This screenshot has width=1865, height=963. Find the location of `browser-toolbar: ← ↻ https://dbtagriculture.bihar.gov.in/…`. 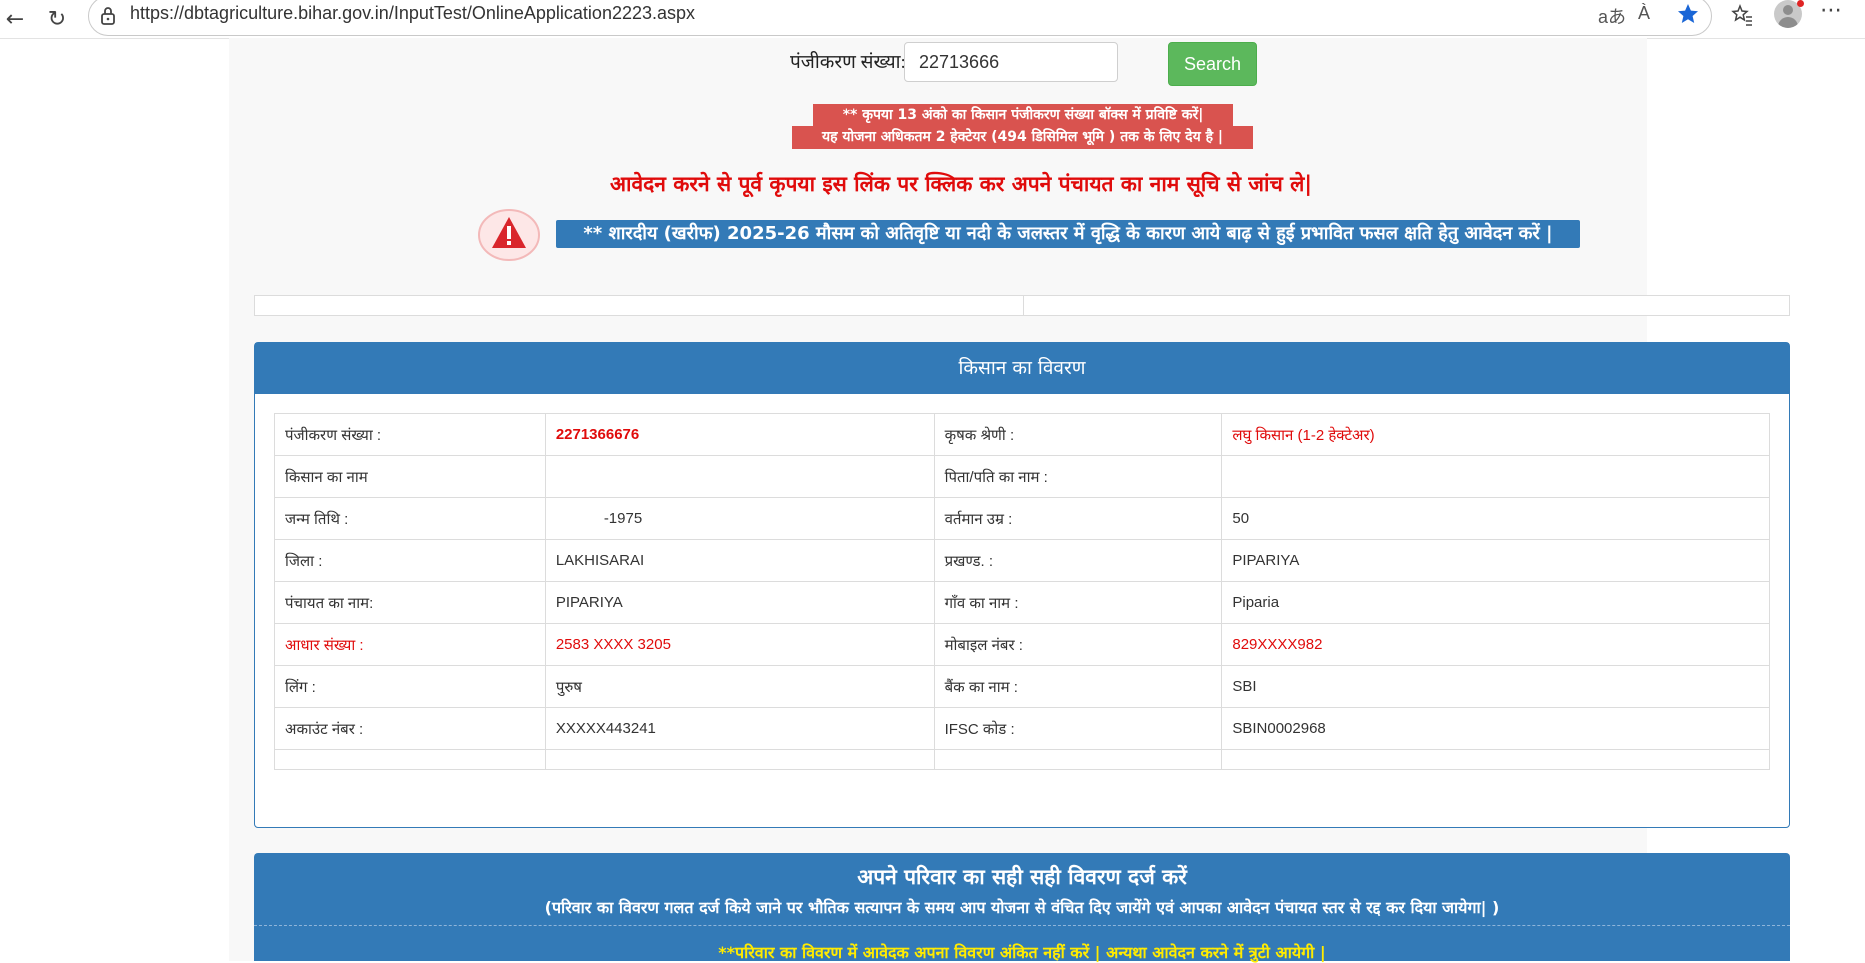

browser-toolbar: ← ↻ https://dbtagriculture.bihar.gov.in/… is located at coordinates (932, 19).